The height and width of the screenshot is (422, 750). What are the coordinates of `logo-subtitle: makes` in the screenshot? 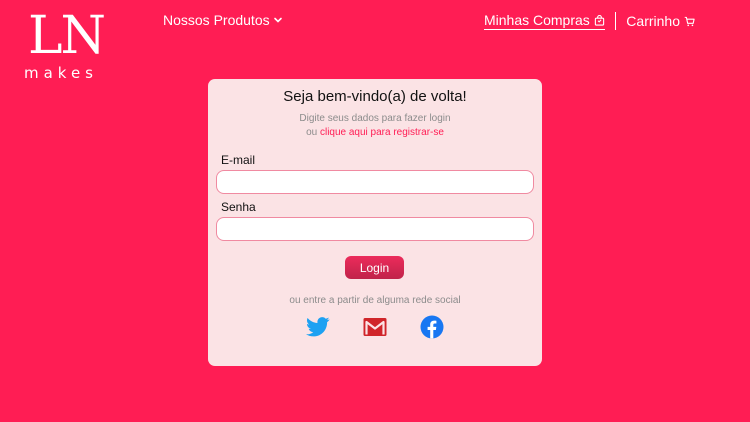 It's located at (61, 73).